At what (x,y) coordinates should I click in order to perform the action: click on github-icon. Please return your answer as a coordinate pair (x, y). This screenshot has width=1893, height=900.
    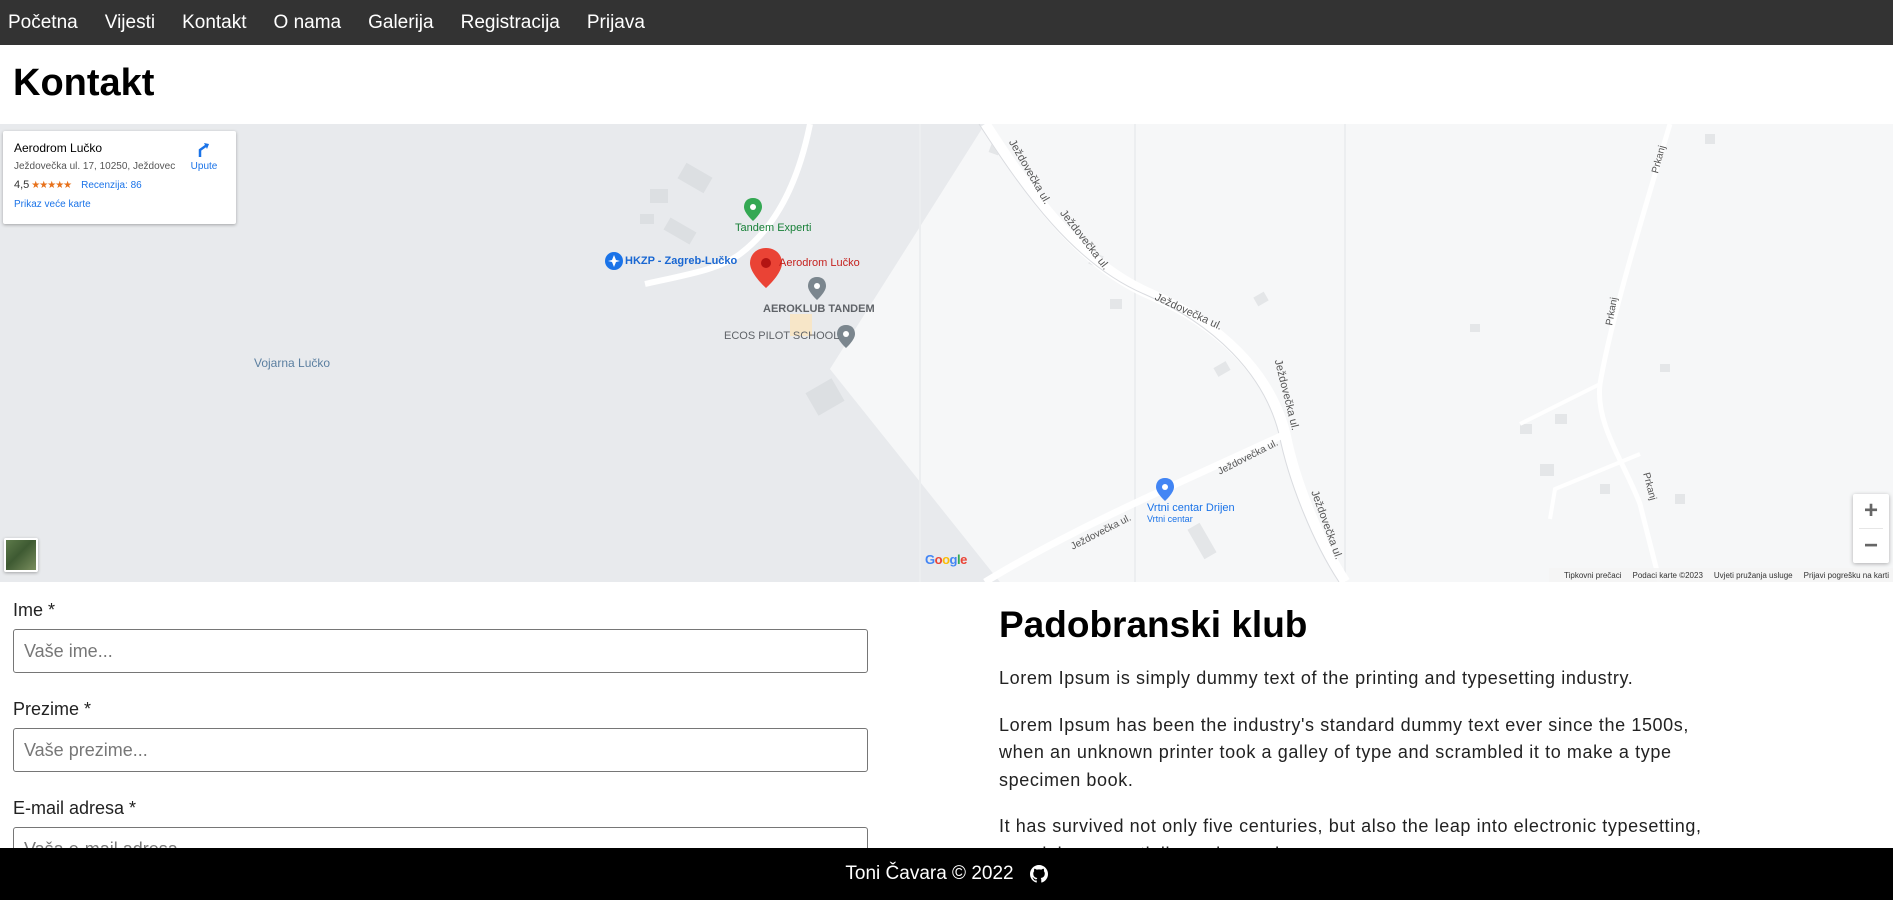
    Looking at the image, I should click on (1038, 874).